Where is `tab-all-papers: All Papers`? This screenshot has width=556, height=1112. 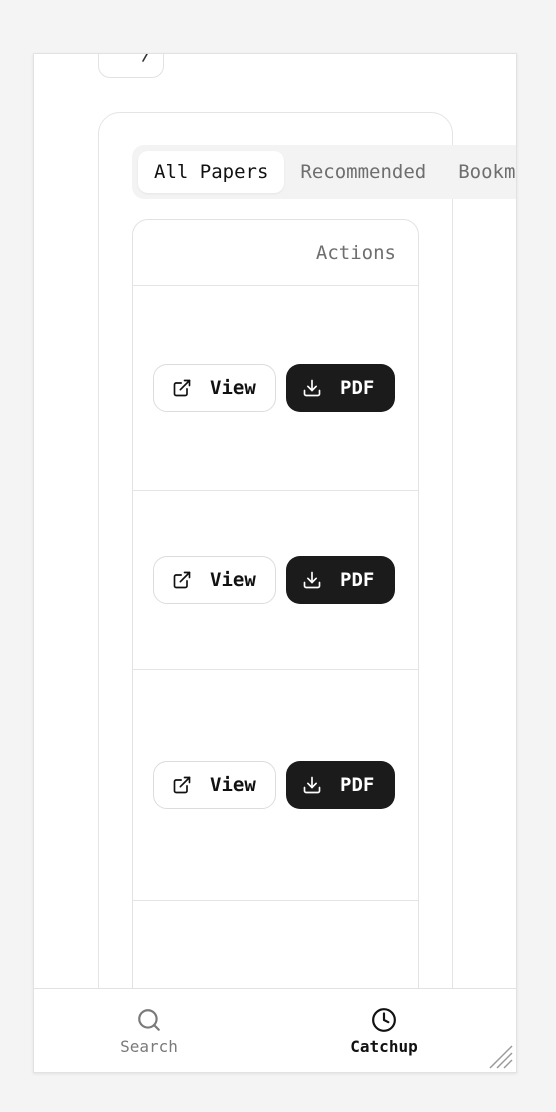 tab-all-papers: All Papers is located at coordinates (211, 172).